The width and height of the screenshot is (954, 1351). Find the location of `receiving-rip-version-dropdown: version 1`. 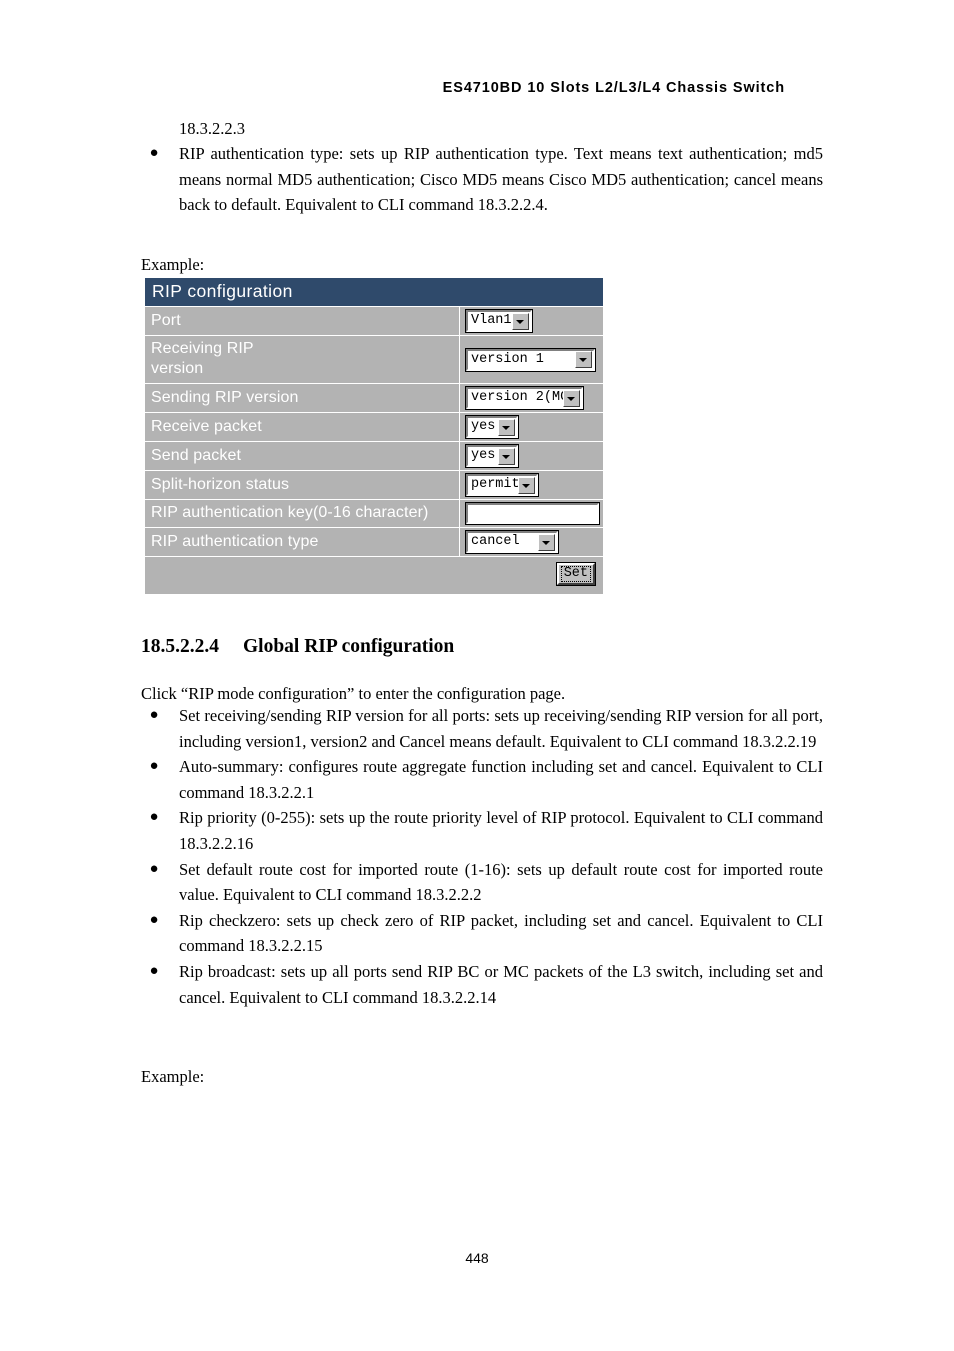

receiving-rip-version-dropdown: version 1 is located at coordinates (530, 359).